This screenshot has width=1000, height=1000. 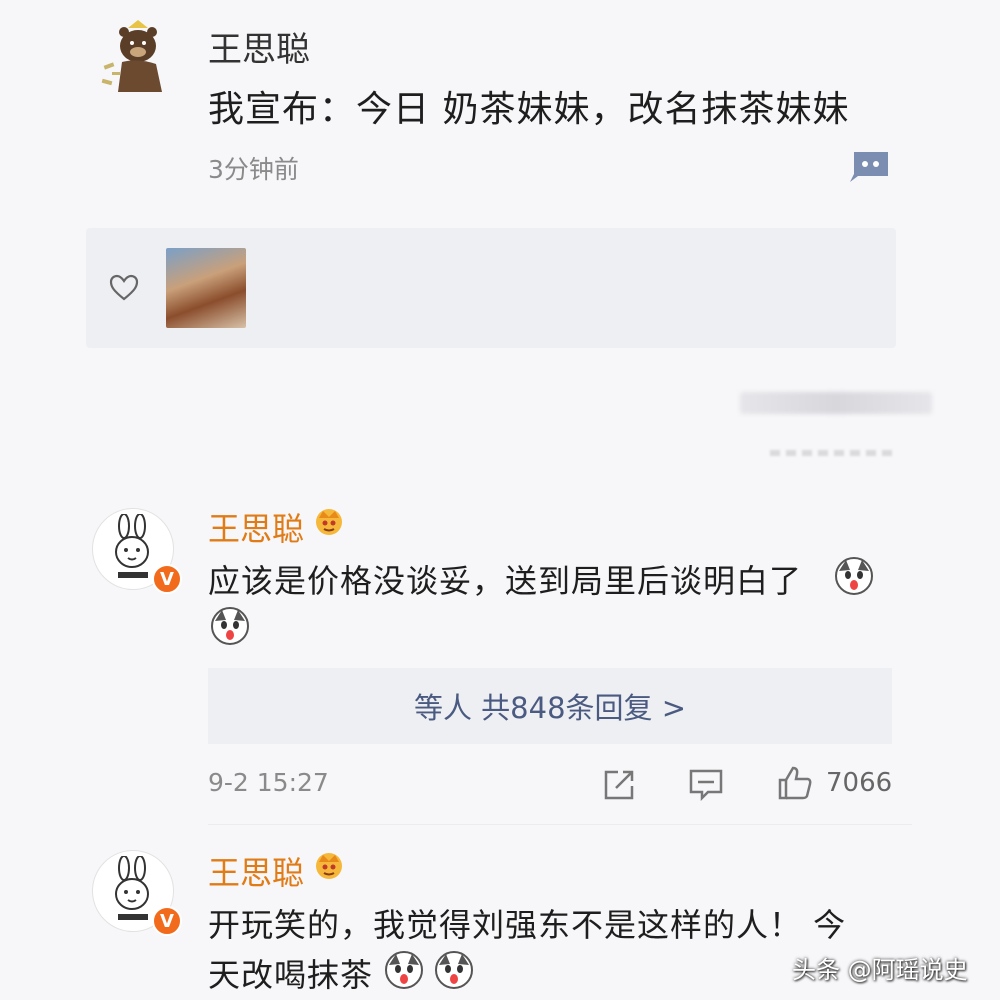 I want to click on comment-timestamp: 9-2 15:27, so click(x=268, y=782).